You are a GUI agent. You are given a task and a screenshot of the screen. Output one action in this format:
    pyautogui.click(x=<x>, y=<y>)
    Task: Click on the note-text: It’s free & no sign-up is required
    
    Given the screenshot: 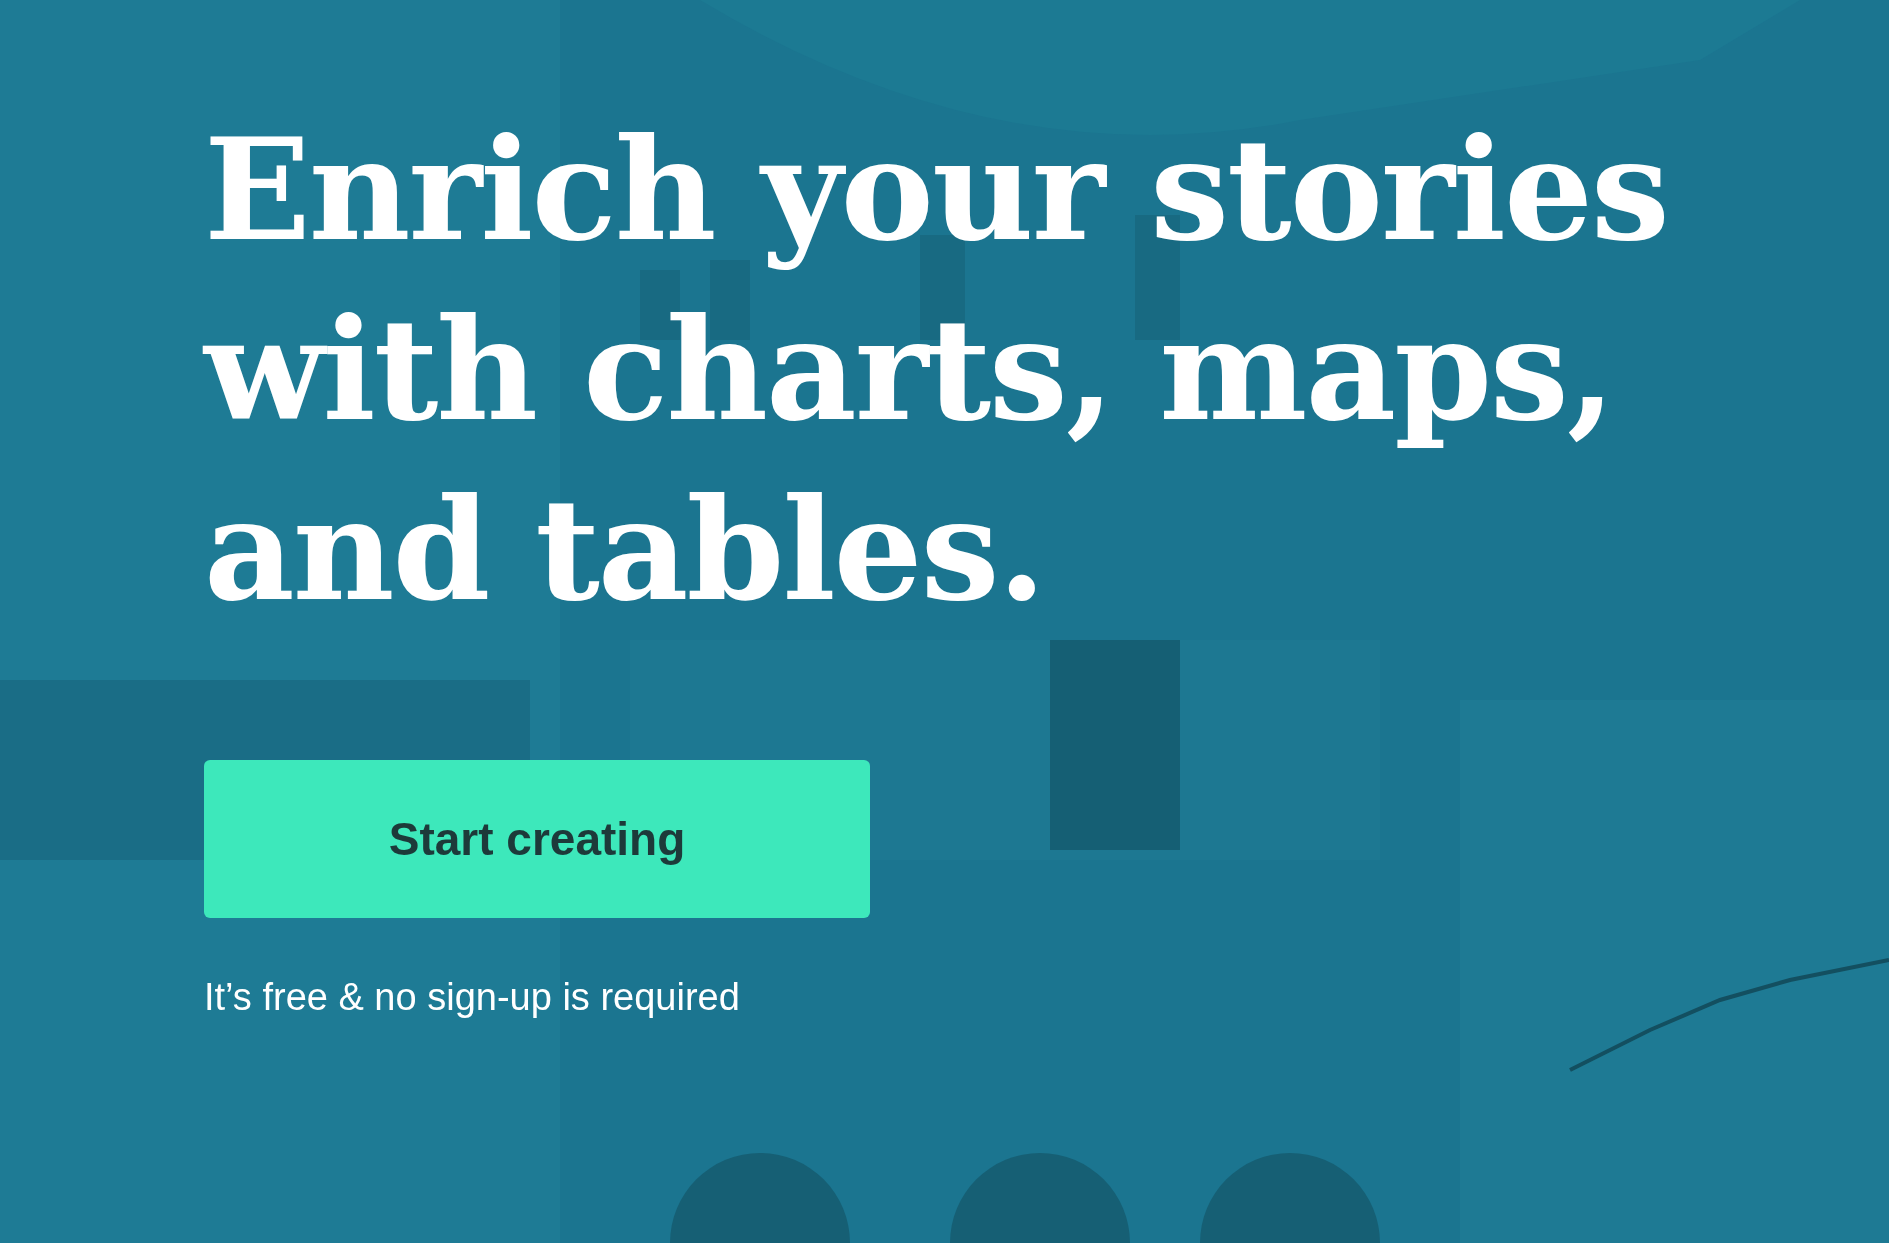 What is the action you would take?
    pyautogui.click(x=472, y=997)
    